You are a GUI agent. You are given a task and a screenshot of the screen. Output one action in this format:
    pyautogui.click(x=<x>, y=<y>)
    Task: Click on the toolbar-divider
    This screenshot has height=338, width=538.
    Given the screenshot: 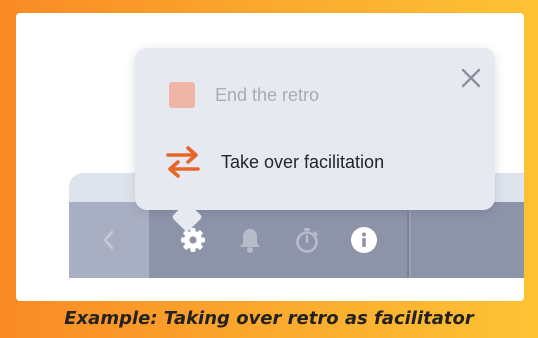 What is the action you would take?
    pyautogui.click(x=410, y=240)
    